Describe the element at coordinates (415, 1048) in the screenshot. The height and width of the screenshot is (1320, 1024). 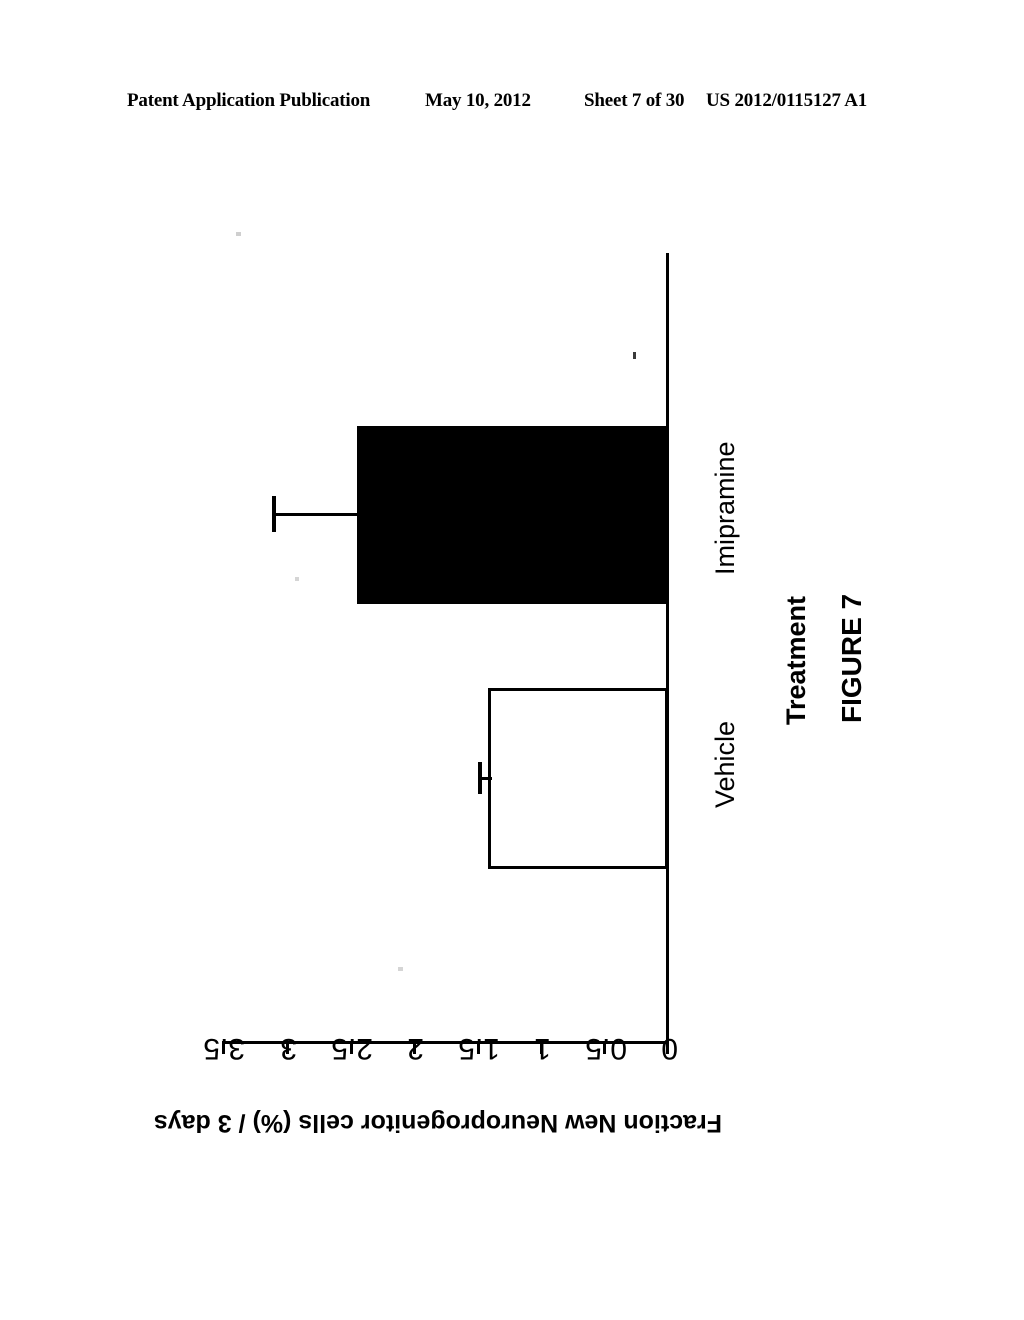
I see `tick-label-2: 2` at that location.